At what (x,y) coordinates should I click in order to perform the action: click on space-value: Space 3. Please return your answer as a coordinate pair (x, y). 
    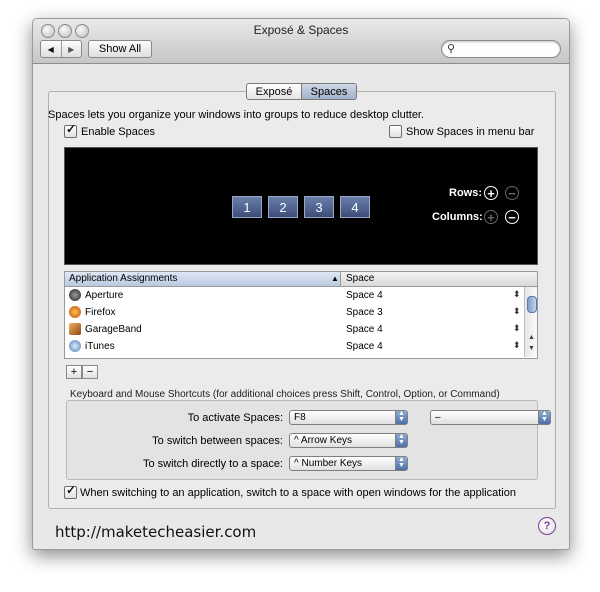
    Looking at the image, I should click on (364, 312).